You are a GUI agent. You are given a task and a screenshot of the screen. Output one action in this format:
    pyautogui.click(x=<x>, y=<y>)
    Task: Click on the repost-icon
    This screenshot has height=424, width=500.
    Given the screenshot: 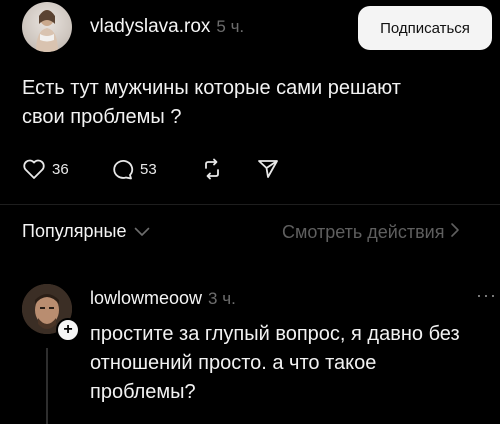 What is the action you would take?
    pyautogui.click(x=212, y=169)
    